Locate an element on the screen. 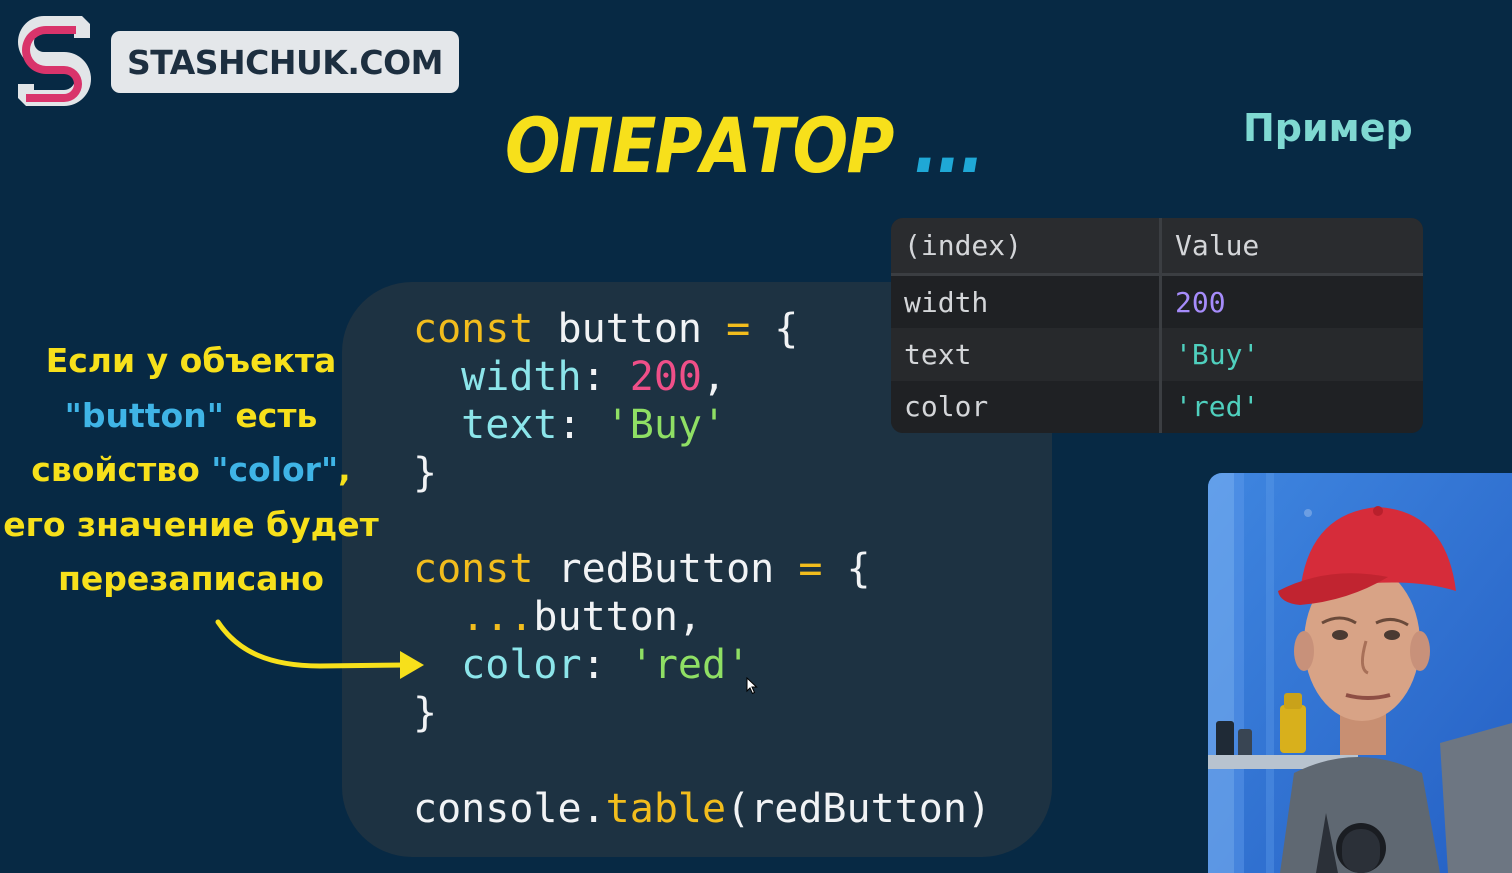 Image resolution: width=1512 pixels, height=873 pixels. curved-arrow-icon is located at coordinates (319, 649).